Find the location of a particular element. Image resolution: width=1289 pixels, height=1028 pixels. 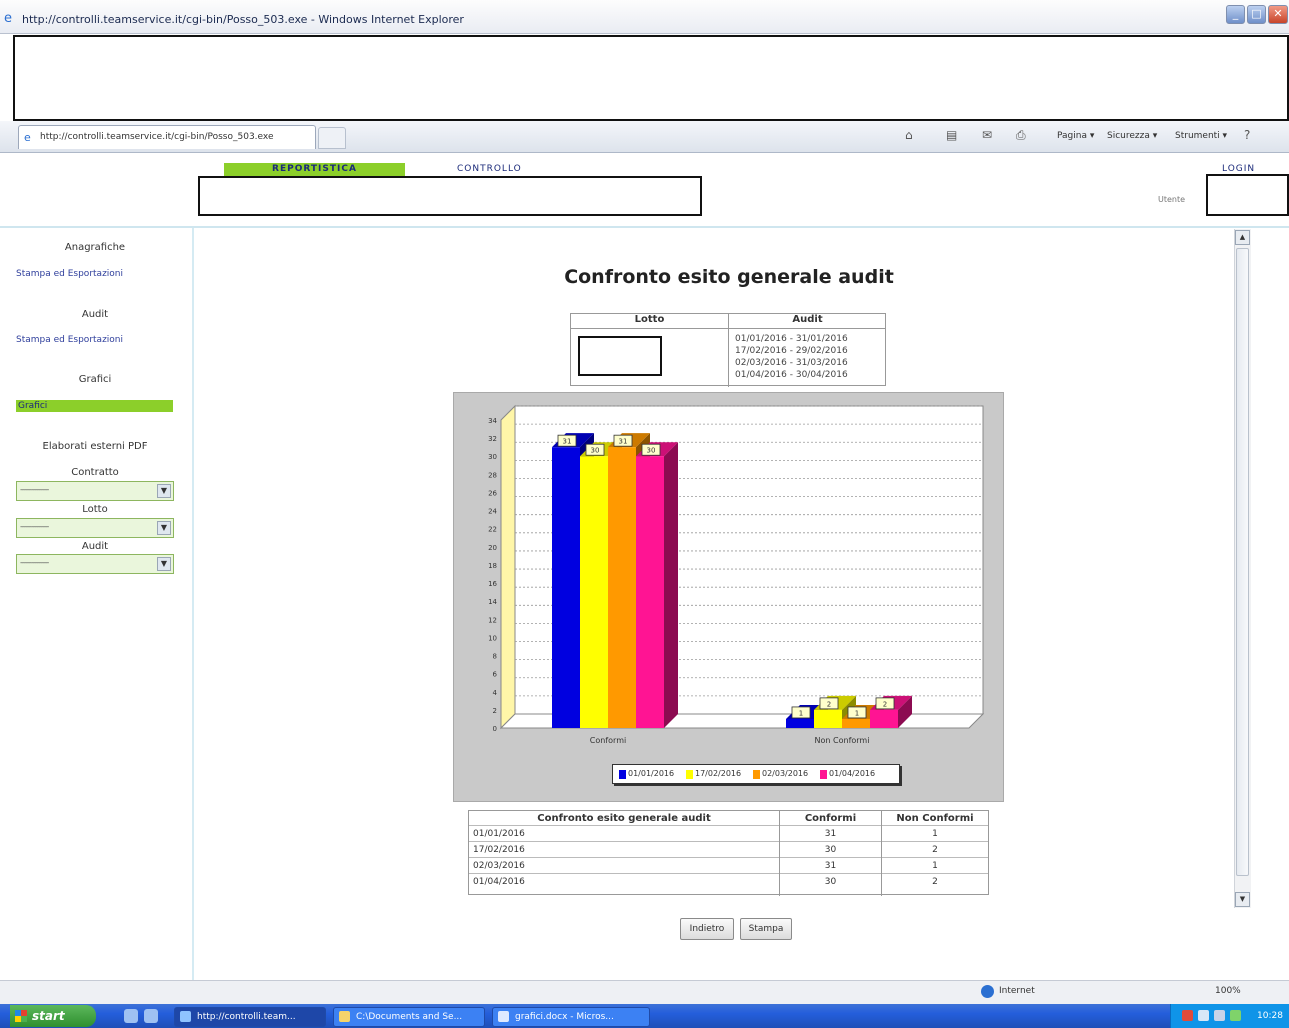

page-favicon-icon: e is located at coordinates (27, 137).